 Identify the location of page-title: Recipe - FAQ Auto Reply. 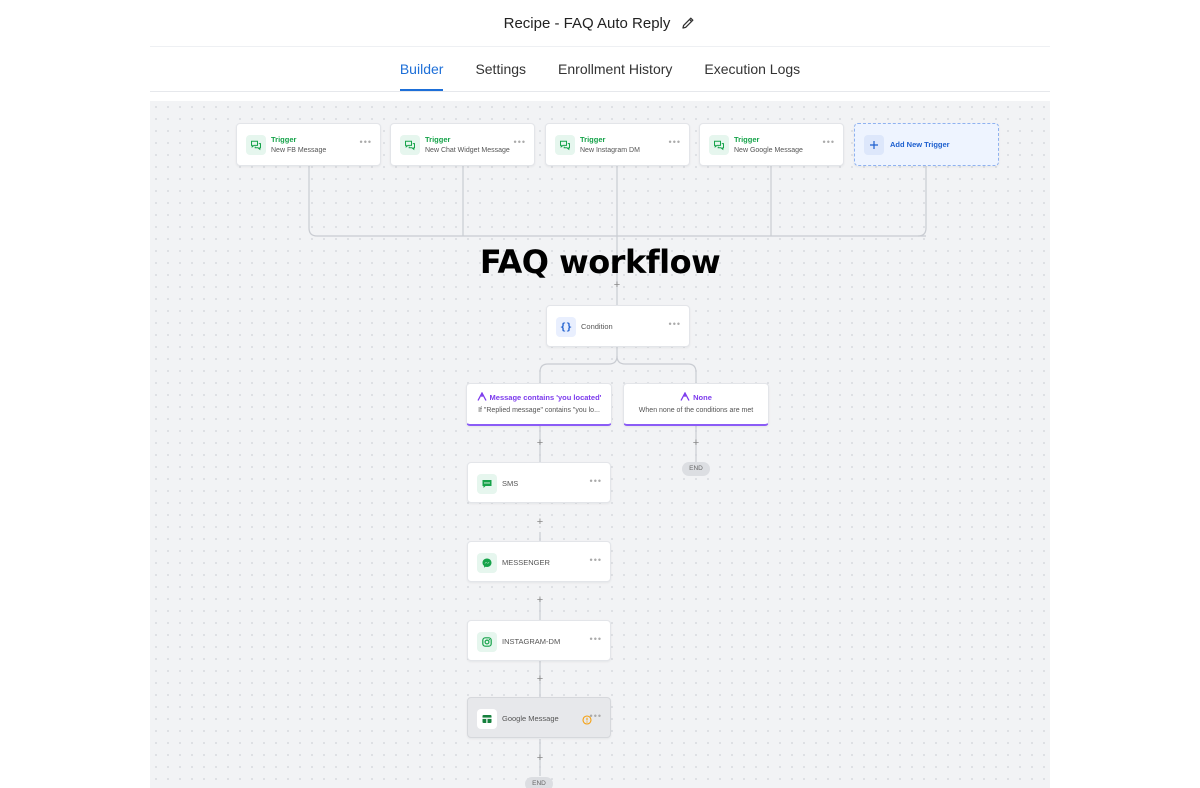
(587, 23).